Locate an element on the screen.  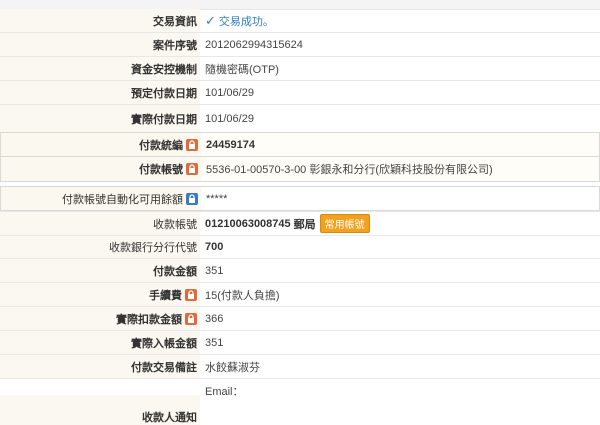
row-scheduled-date: 預定付款日期 101/06/29 is located at coordinates (300, 93).